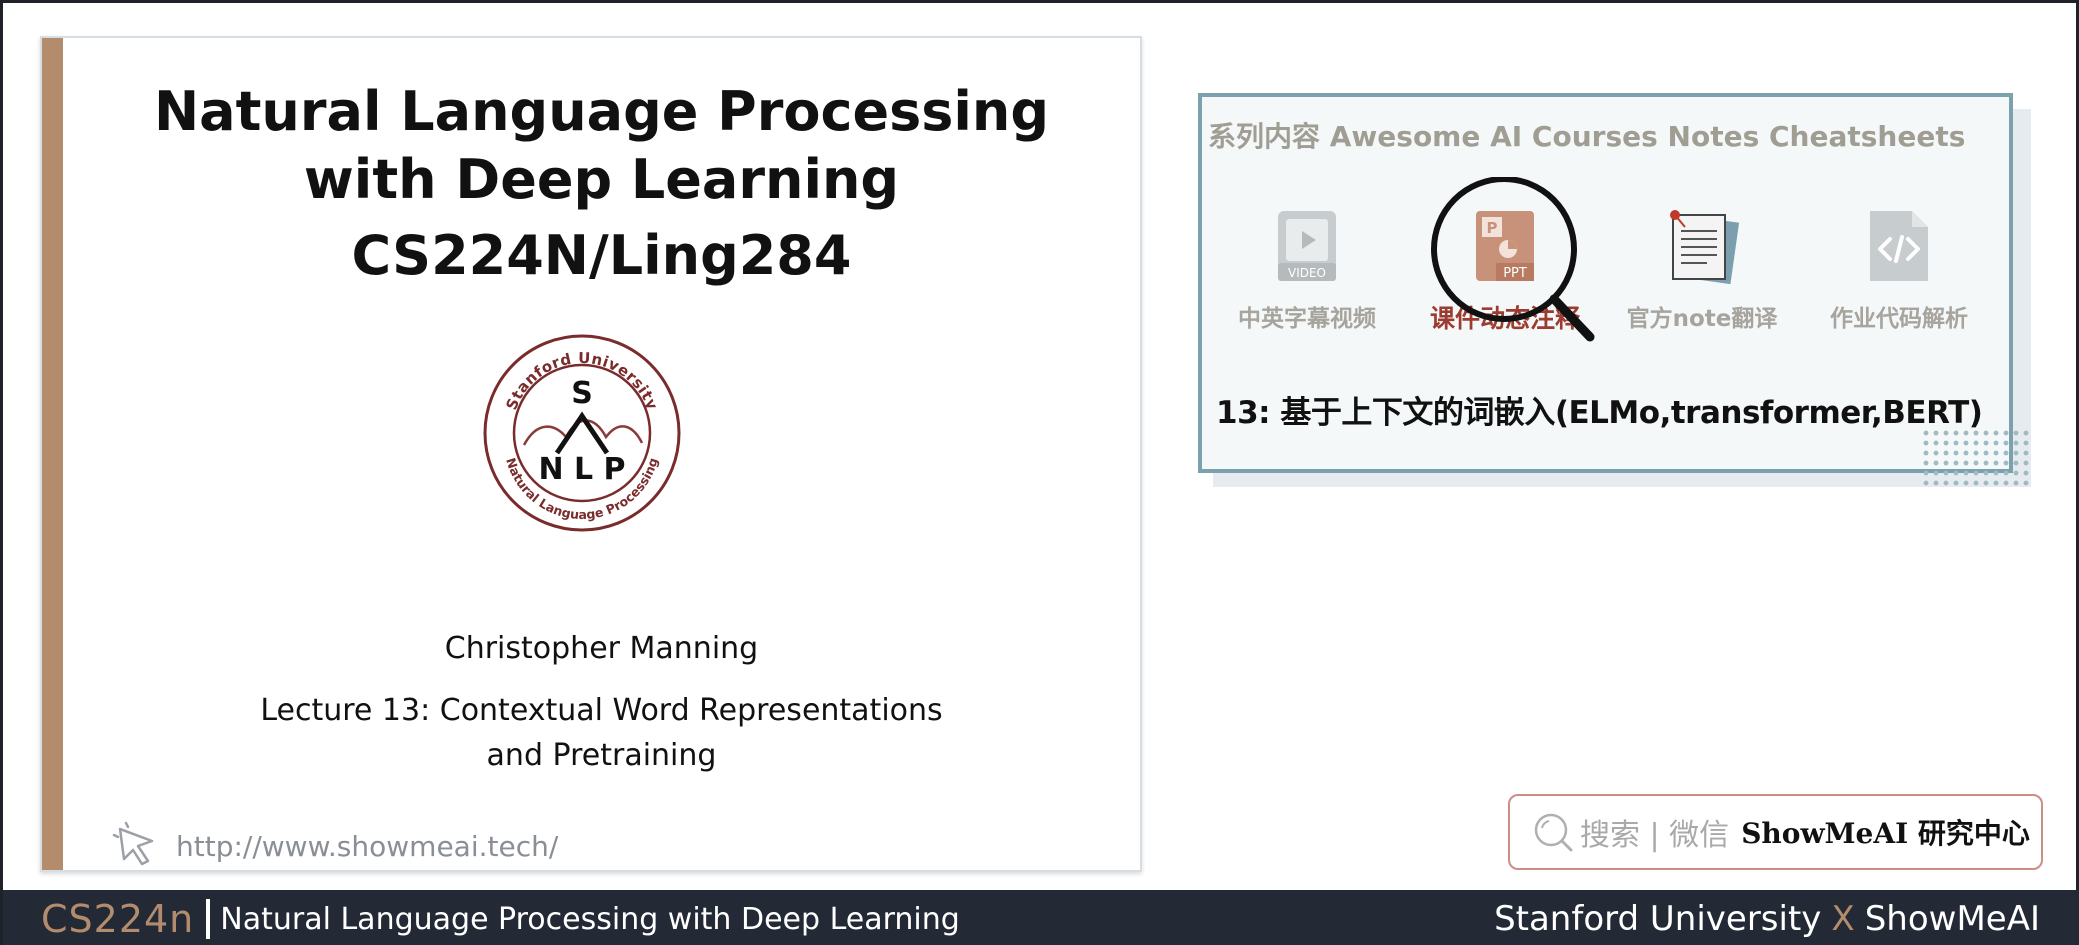 The height and width of the screenshot is (945, 2079). What do you see at coordinates (1899, 246) in the screenshot?
I see `code-file-icon` at bounding box center [1899, 246].